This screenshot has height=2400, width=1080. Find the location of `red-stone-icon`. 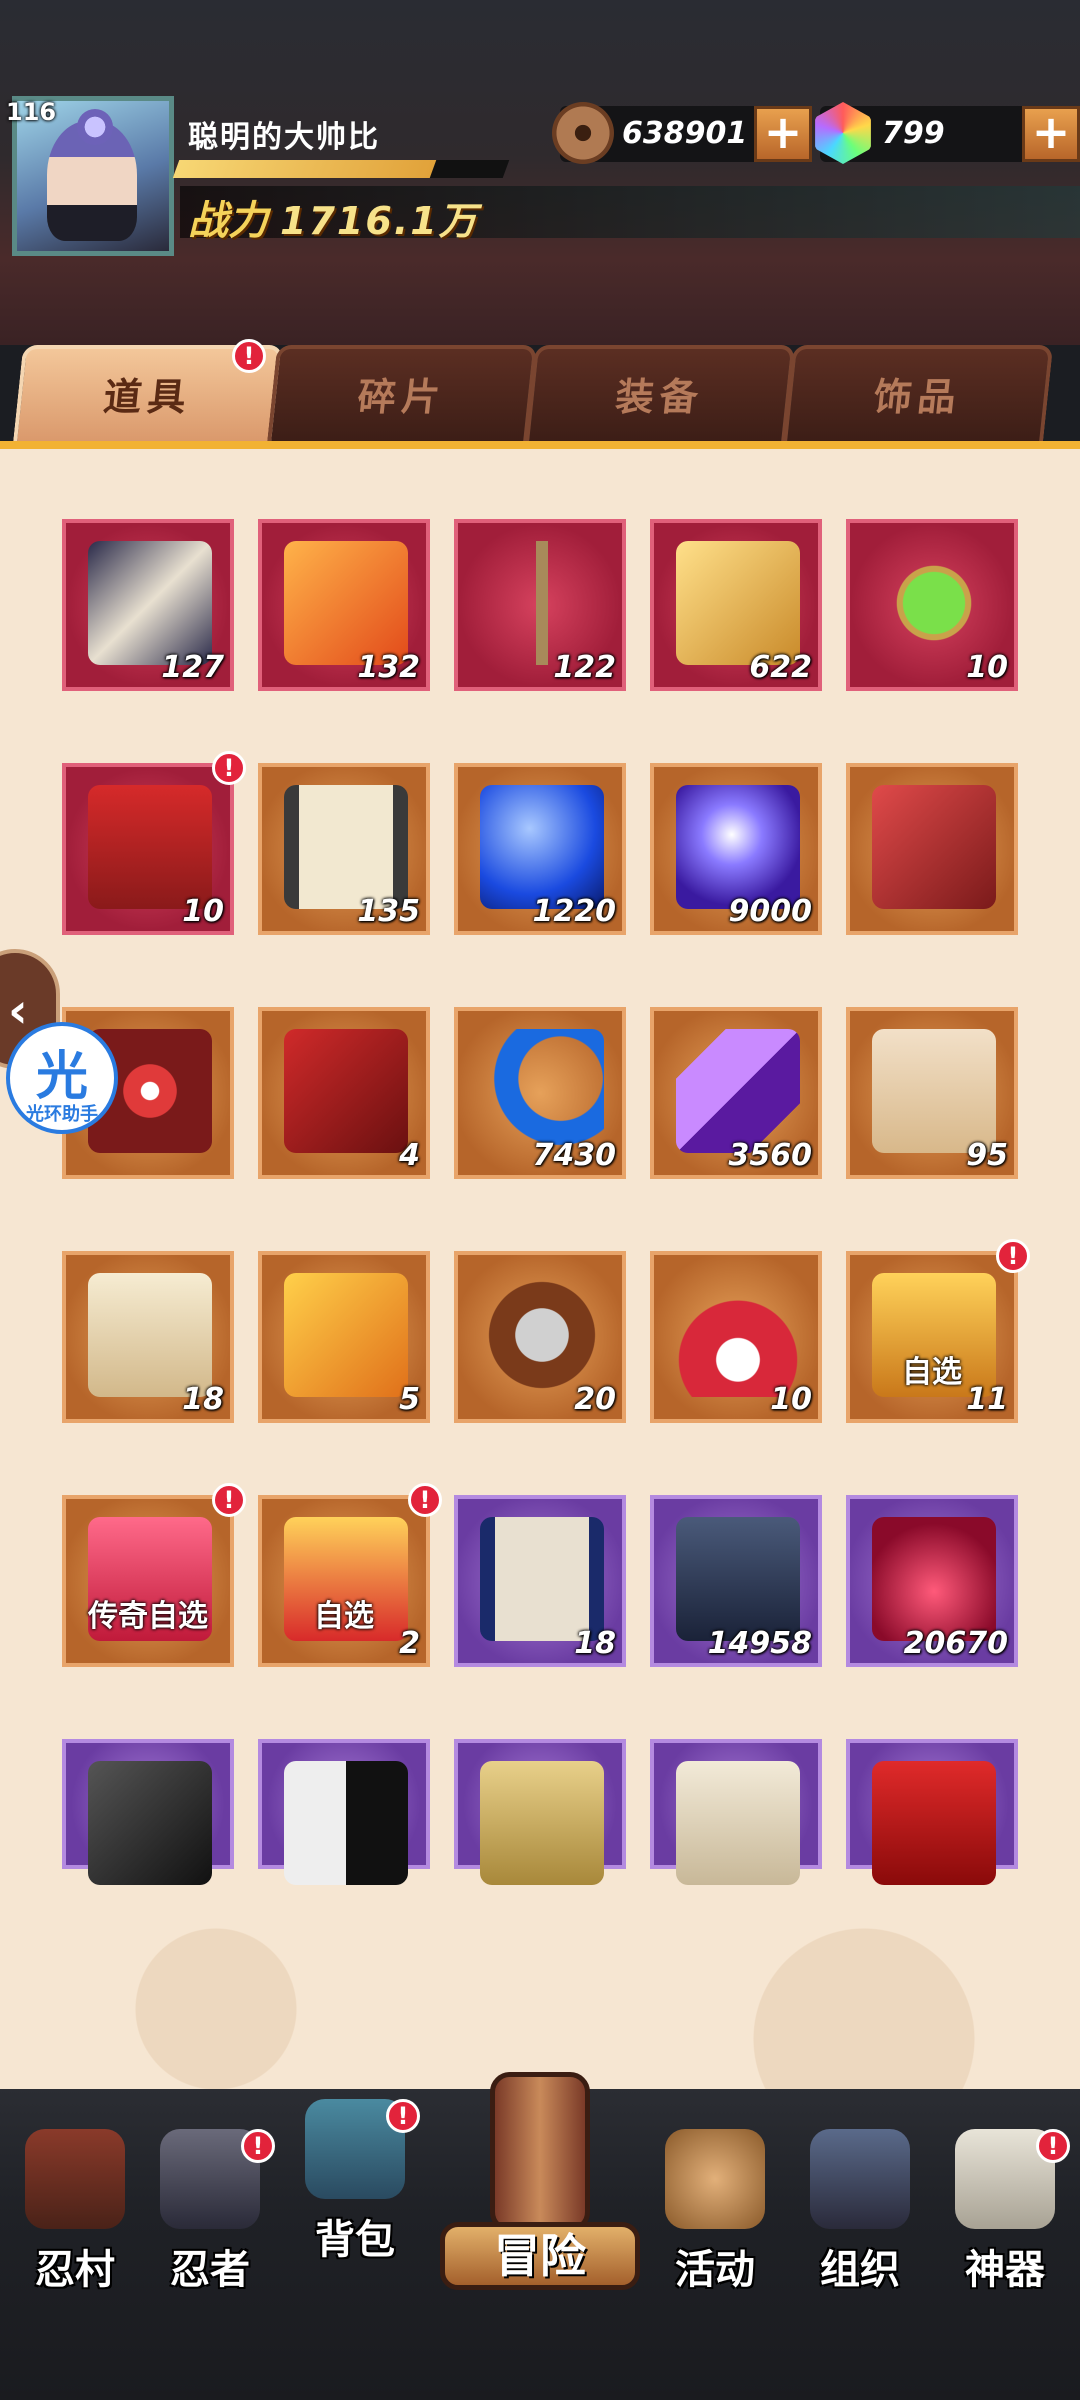

red-stone-icon is located at coordinates (934, 847).